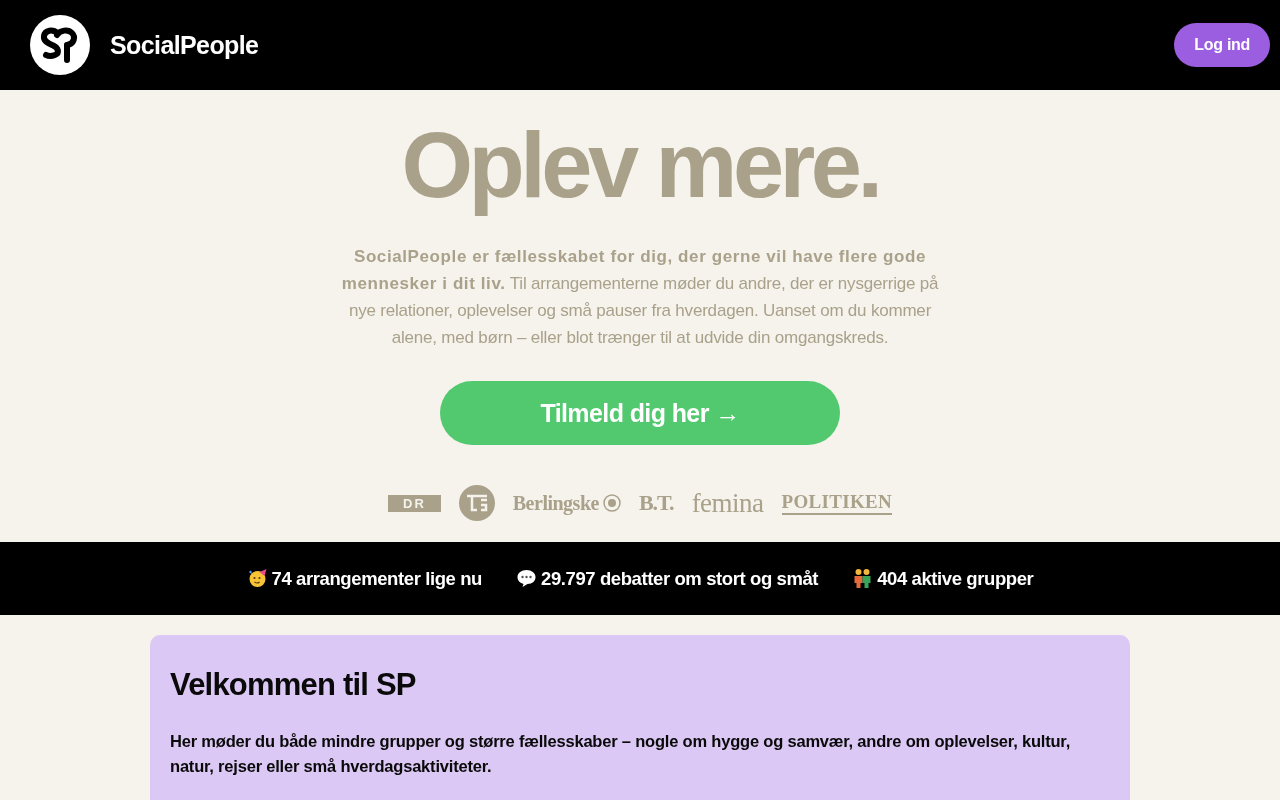 This screenshot has height=800, width=1280. Describe the element at coordinates (680, 578) in the screenshot. I see `stat-text: 29.797 debatter om stort og småt` at that location.